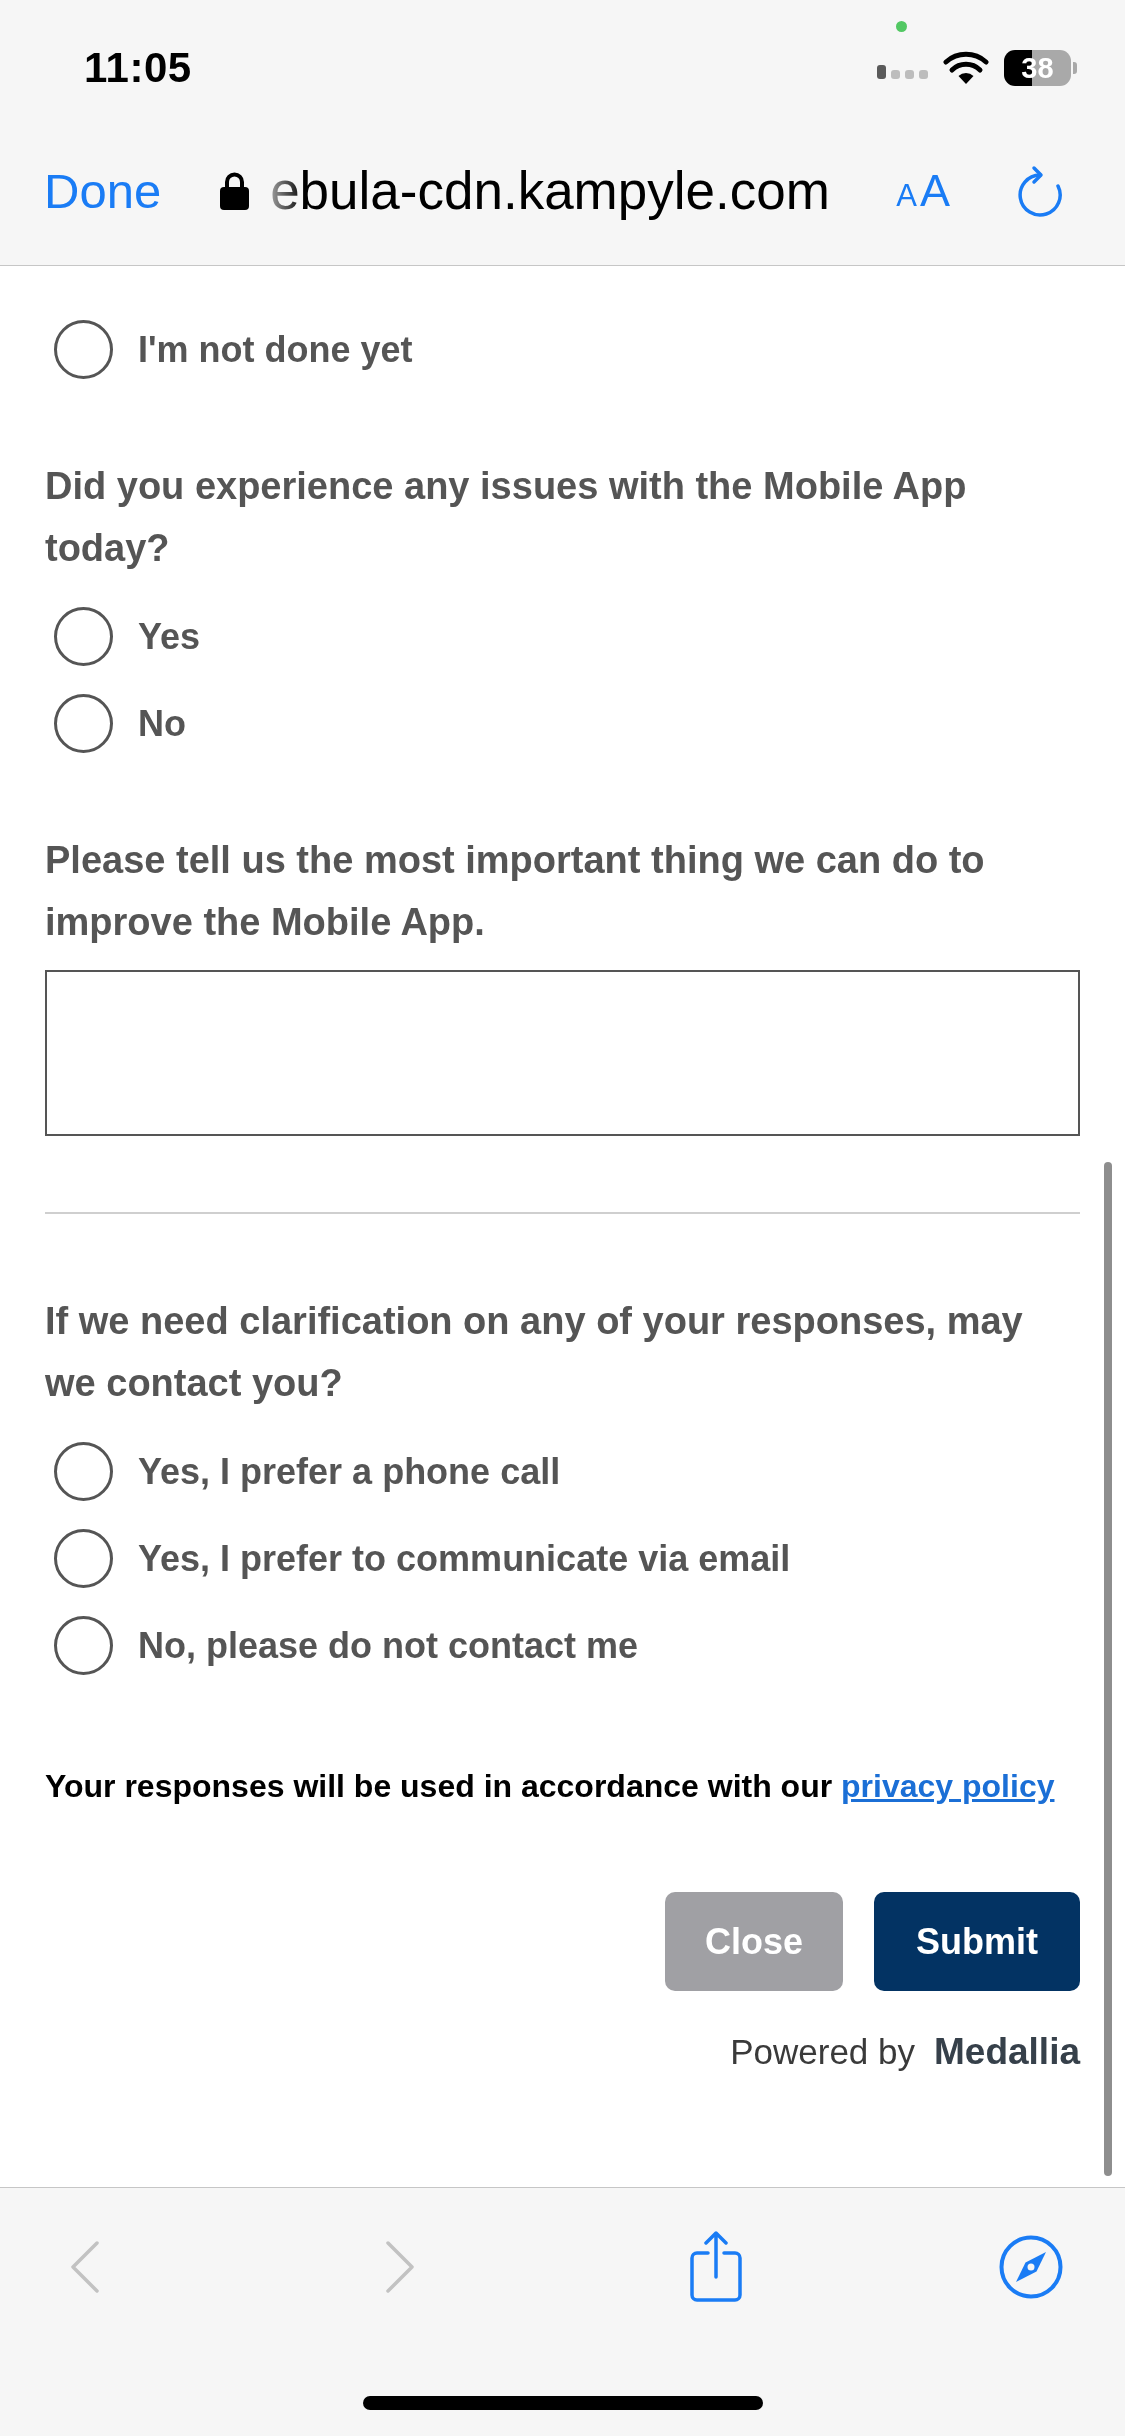 The height and width of the screenshot is (2436, 1125). Describe the element at coordinates (169, 637) in the screenshot. I see `option-label: Yes` at that location.